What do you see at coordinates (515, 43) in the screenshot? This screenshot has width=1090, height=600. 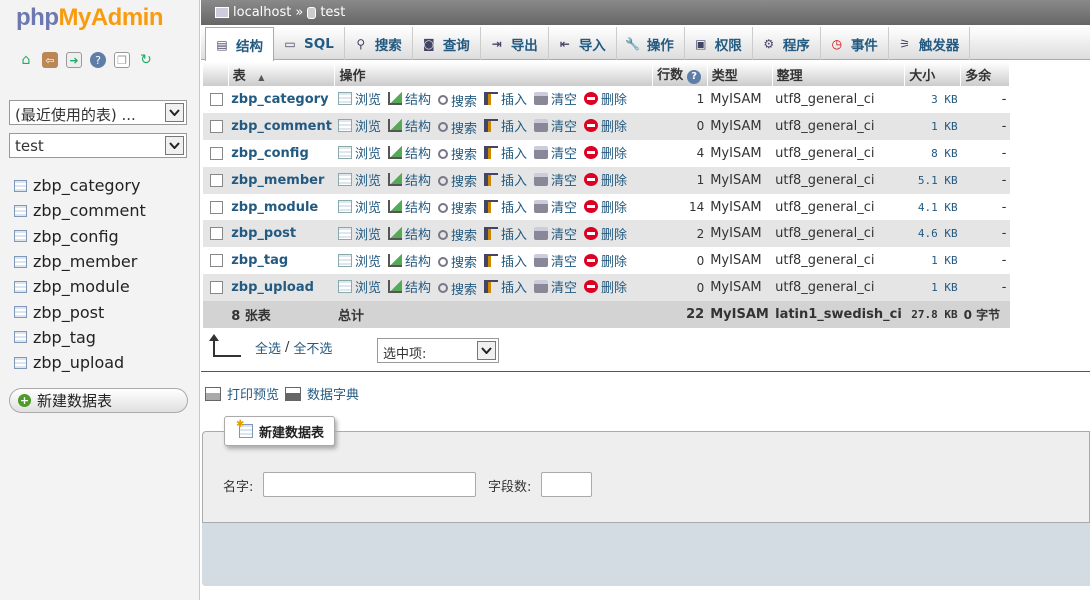 I see `tab-export: ⇥ 导出` at bounding box center [515, 43].